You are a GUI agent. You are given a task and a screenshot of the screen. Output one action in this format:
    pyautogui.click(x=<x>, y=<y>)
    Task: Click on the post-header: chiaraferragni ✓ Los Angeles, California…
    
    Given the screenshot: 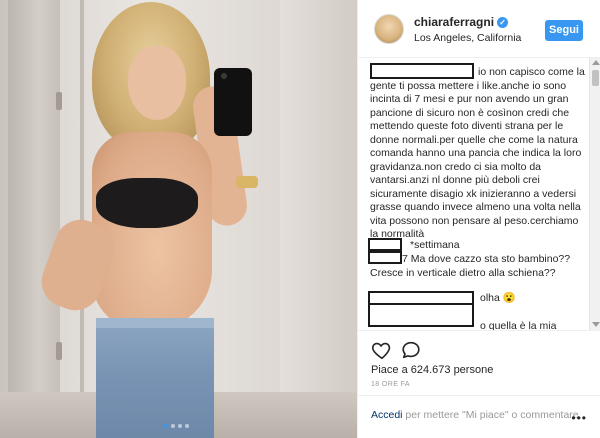 What is the action you would take?
    pyautogui.click(x=479, y=29)
    